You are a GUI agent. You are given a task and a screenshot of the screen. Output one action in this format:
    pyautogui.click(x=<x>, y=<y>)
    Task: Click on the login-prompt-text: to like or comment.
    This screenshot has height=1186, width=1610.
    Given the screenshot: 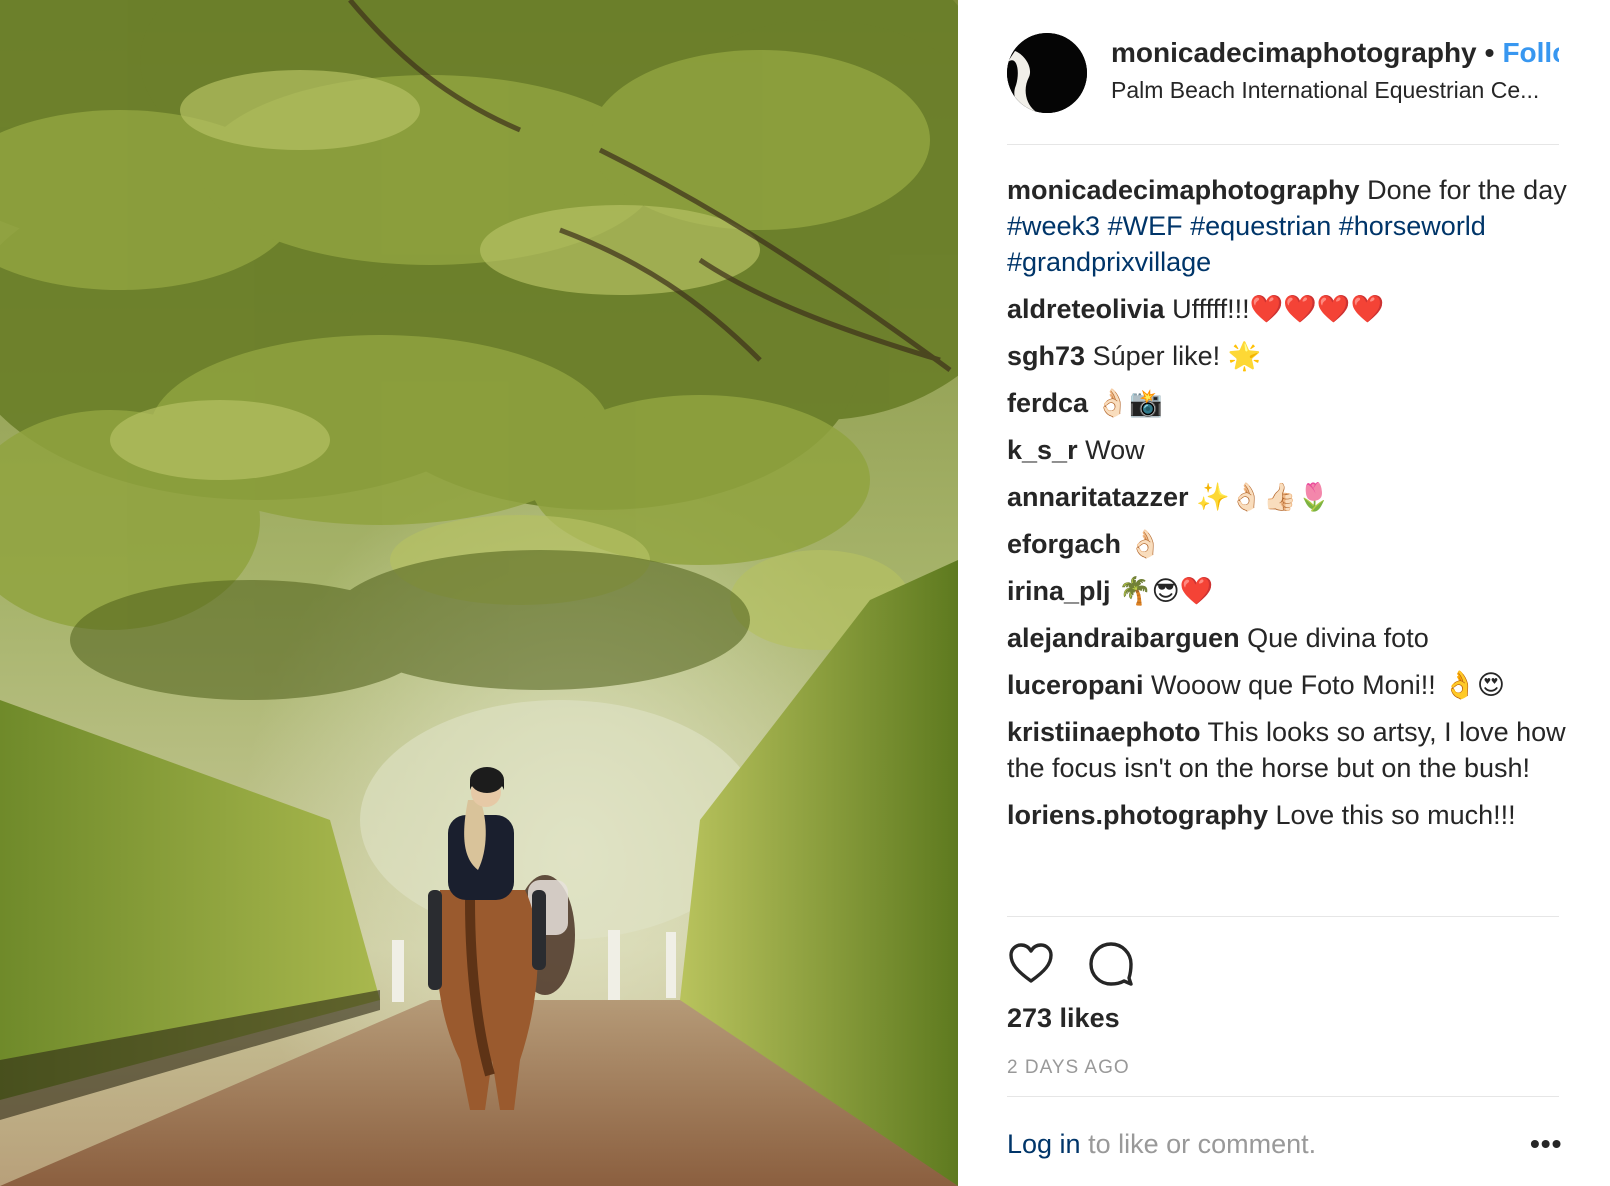 What is the action you would take?
    pyautogui.click(x=1202, y=1144)
    